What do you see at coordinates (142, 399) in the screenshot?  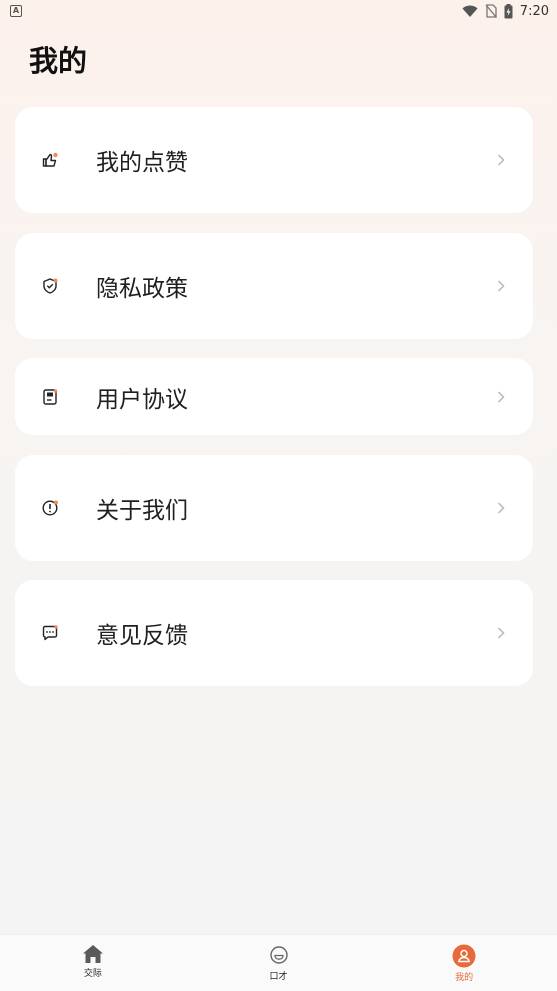 I see `menu-item-label: 用户协议` at bounding box center [142, 399].